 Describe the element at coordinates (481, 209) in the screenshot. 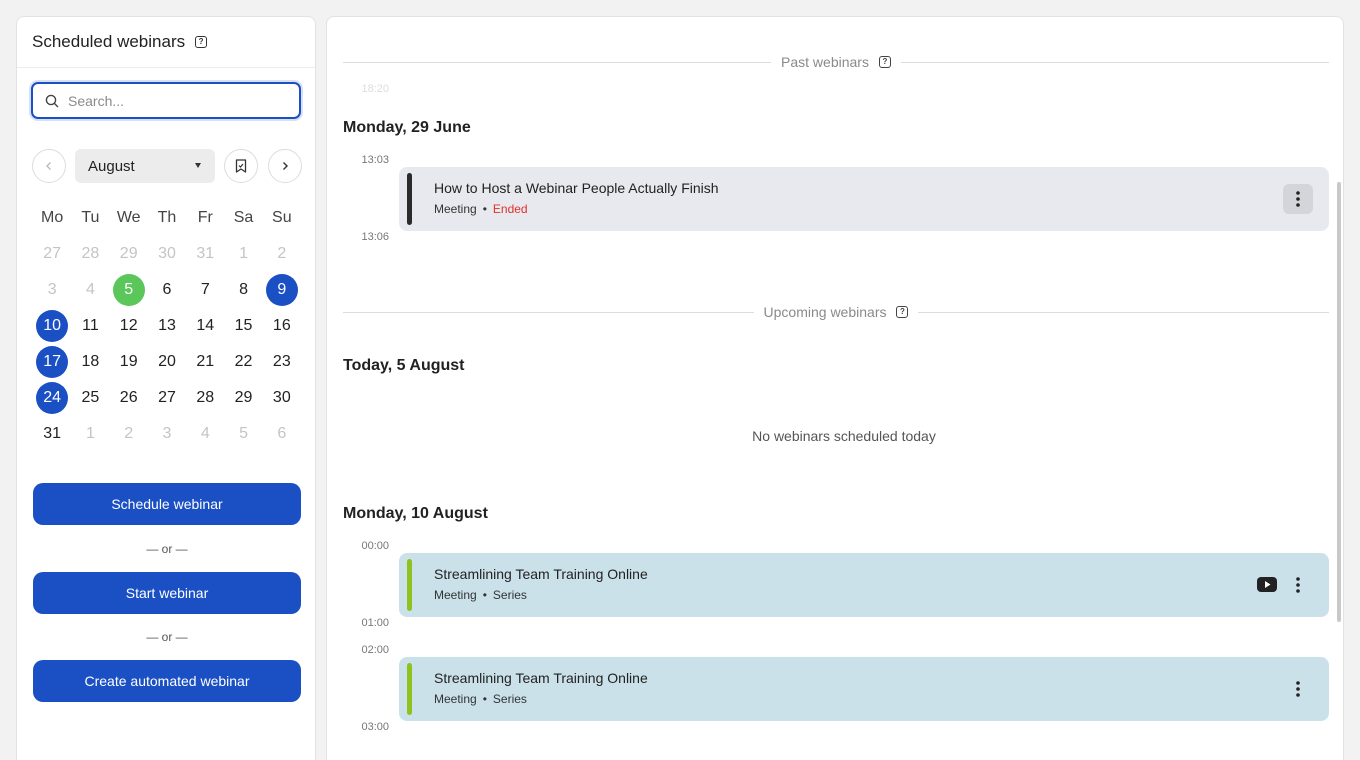

I see `webinar-meta: Meeting • Ended` at that location.